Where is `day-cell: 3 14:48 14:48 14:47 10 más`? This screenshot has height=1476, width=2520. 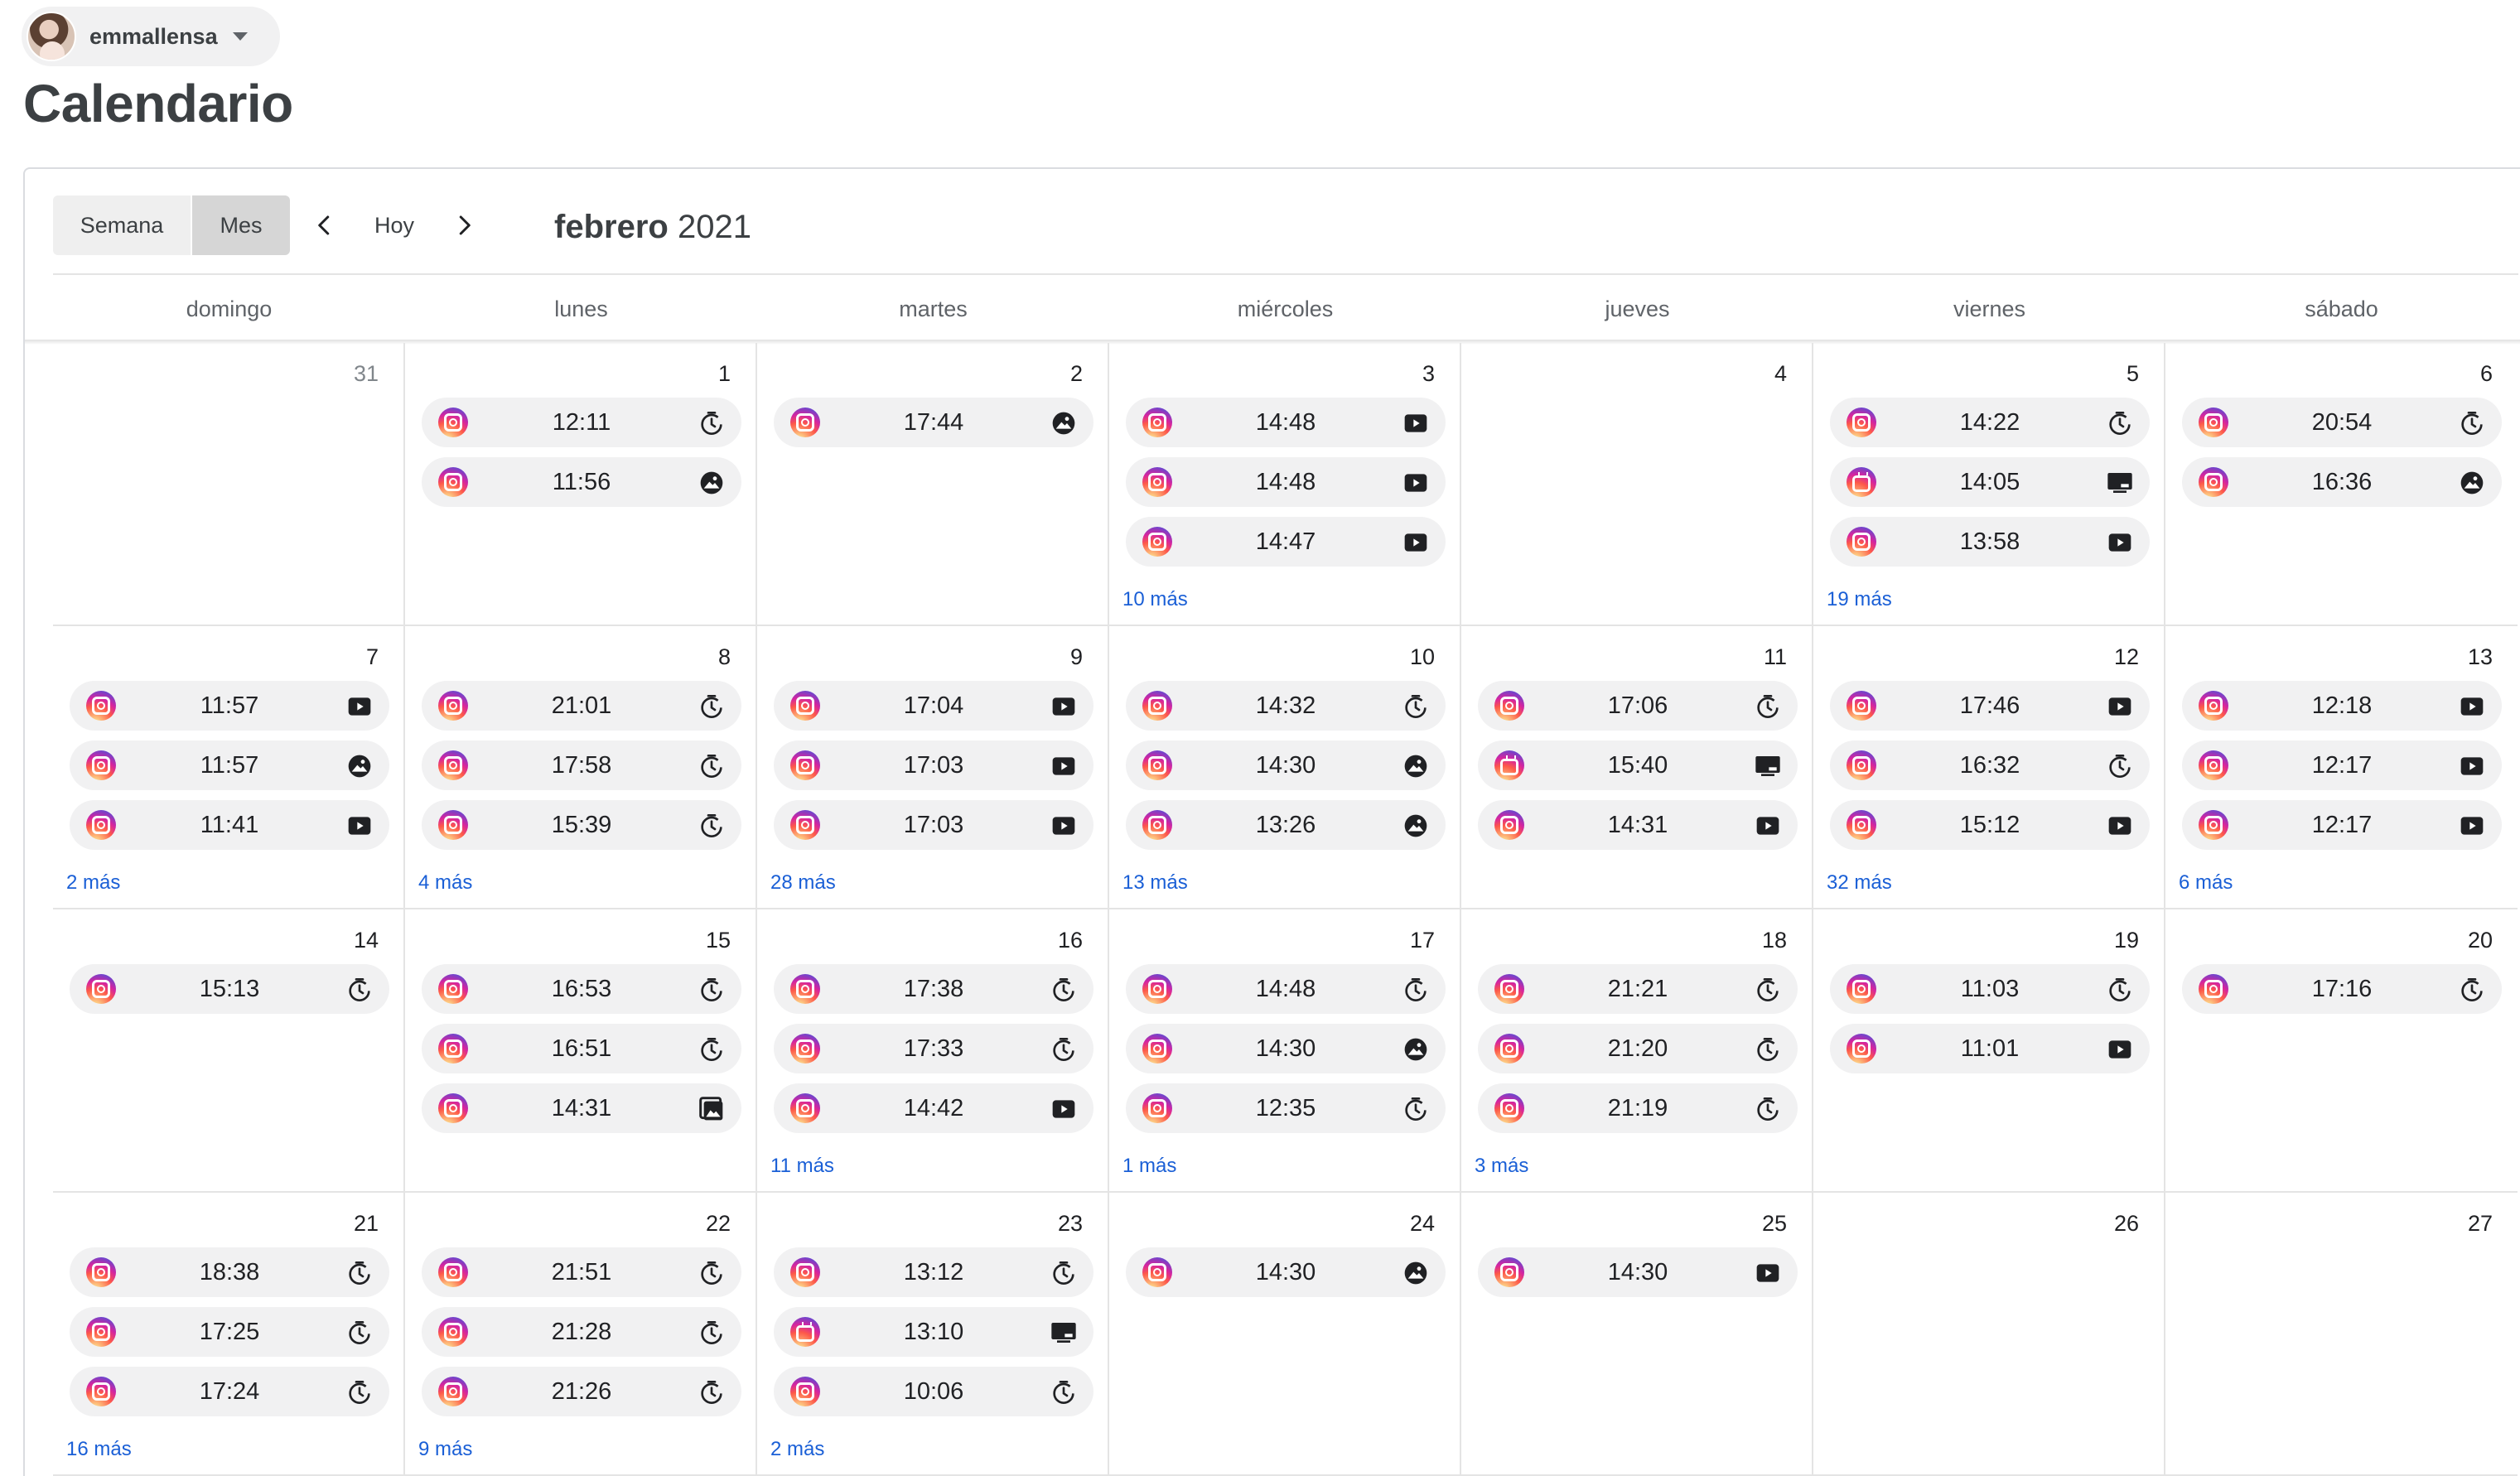
day-cell: 3 14:48 14:48 14:47 10 más is located at coordinates (1285, 484).